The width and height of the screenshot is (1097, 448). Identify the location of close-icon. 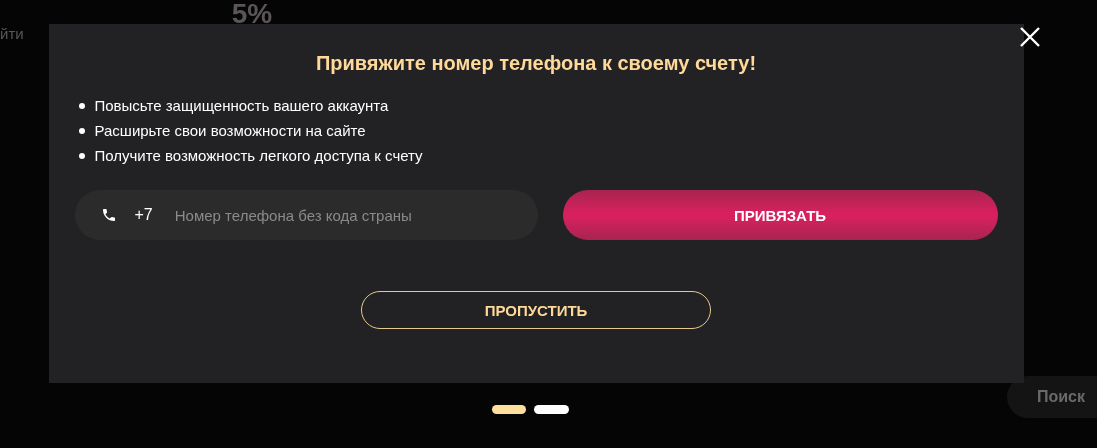
(1030, 37).